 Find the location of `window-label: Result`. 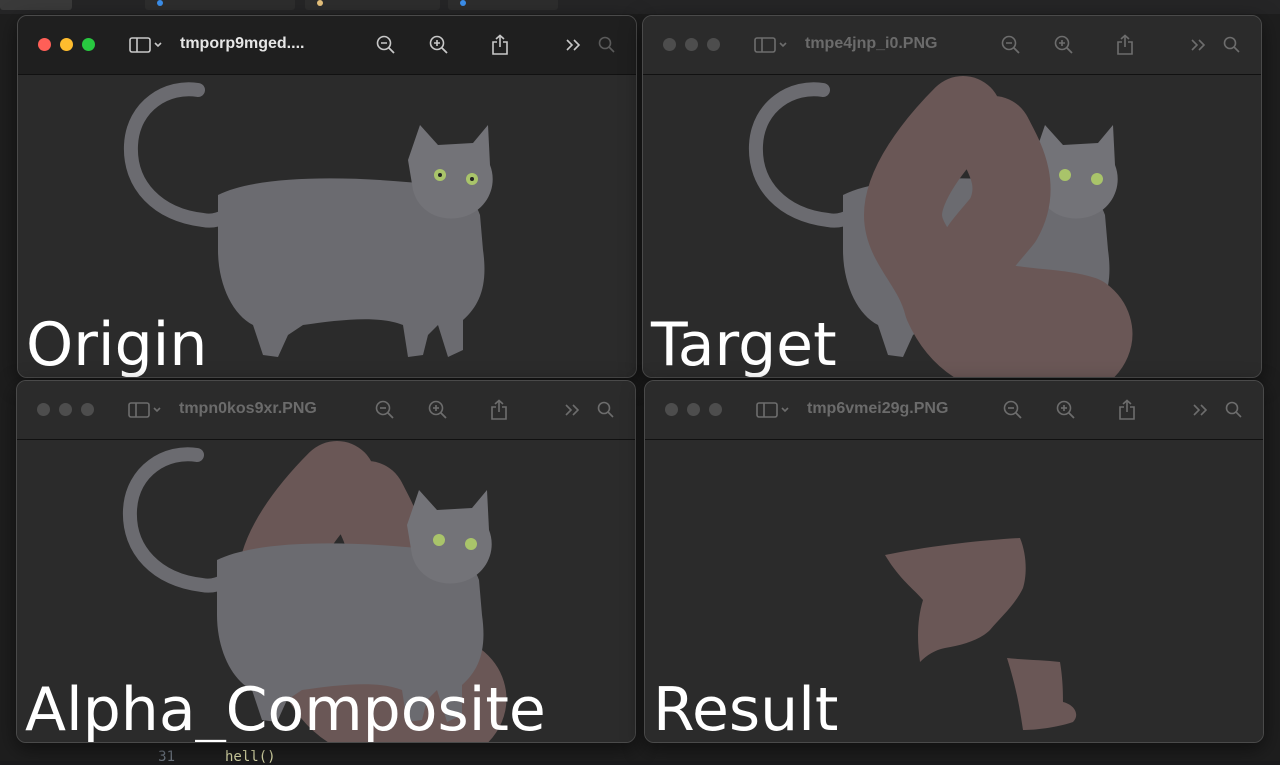

window-label: Result is located at coordinates (746, 709).